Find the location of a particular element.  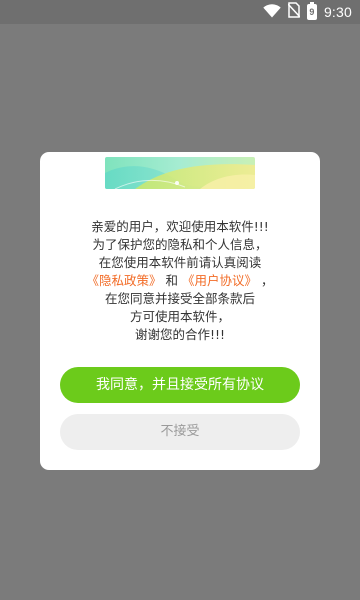

message-line: 亲爱的用户，欢迎使用本软件!!! is located at coordinates (180, 226).